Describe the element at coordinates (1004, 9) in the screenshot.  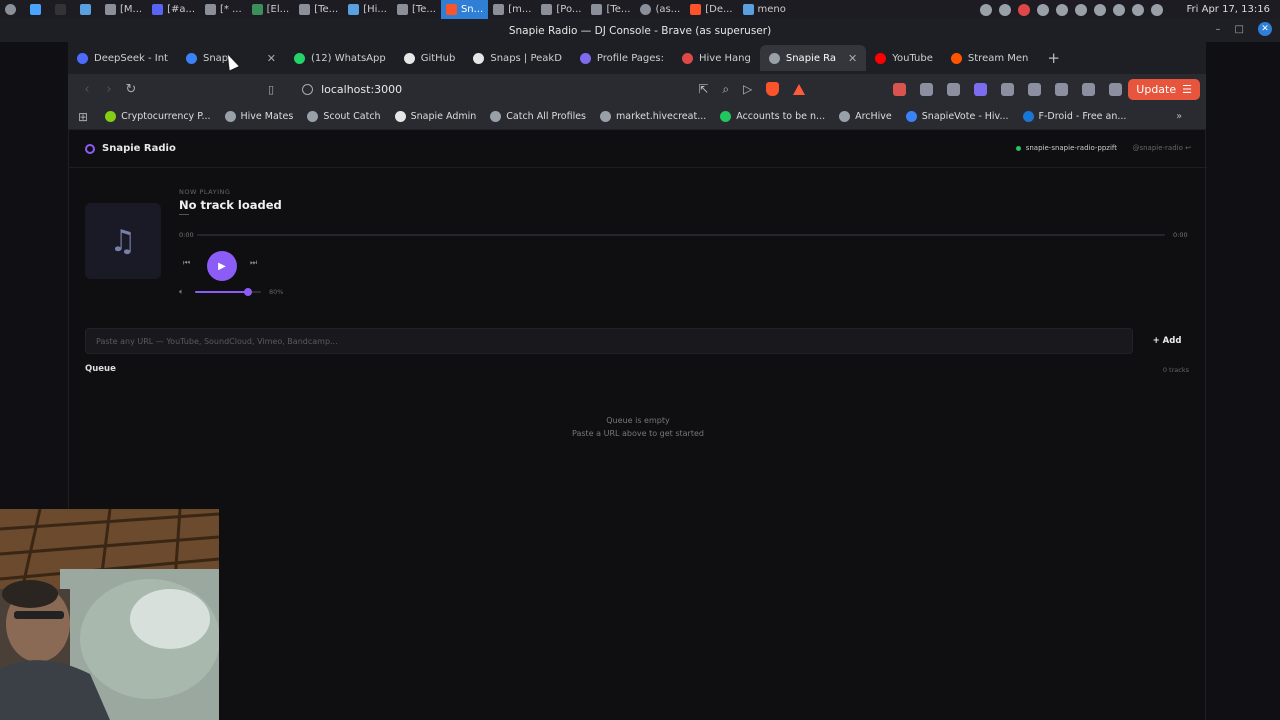
I see `bluetooth-icon` at that location.